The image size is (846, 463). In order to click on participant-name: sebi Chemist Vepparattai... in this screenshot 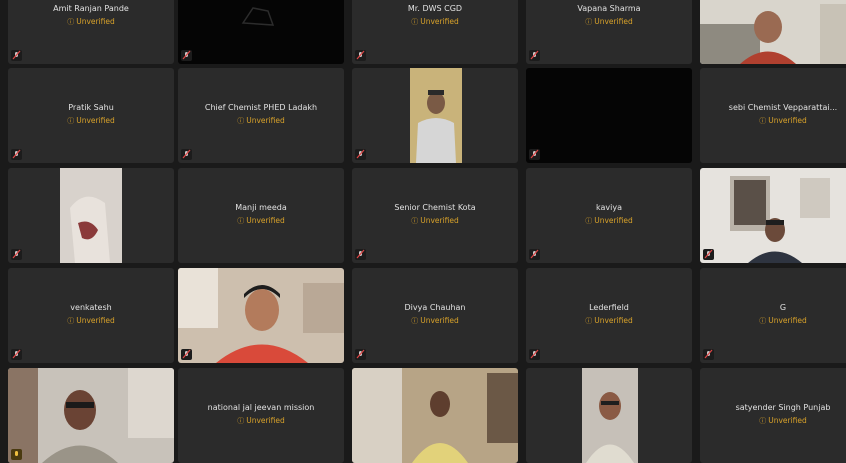, I will do `click(783, 107)`.